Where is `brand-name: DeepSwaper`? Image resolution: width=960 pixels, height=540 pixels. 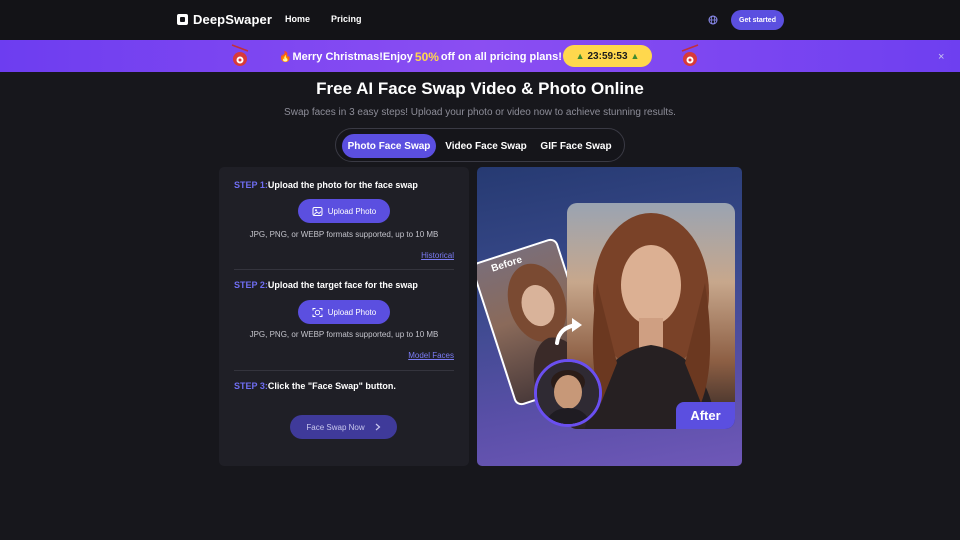
brand-name: DeepSwaper is located at coordinates (233, 19).